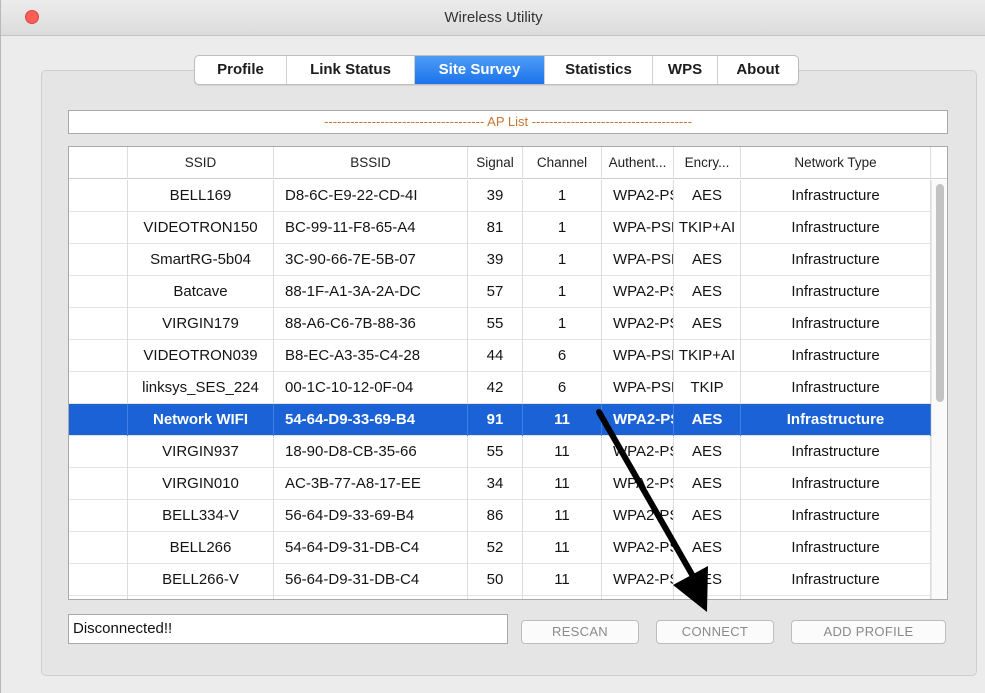 The width and height of the screenshot is (985, 693). What do you see at coordinates (495, 196) in the screenshot?
I see `signal-cell: 39` at bounding box center [495, 196].